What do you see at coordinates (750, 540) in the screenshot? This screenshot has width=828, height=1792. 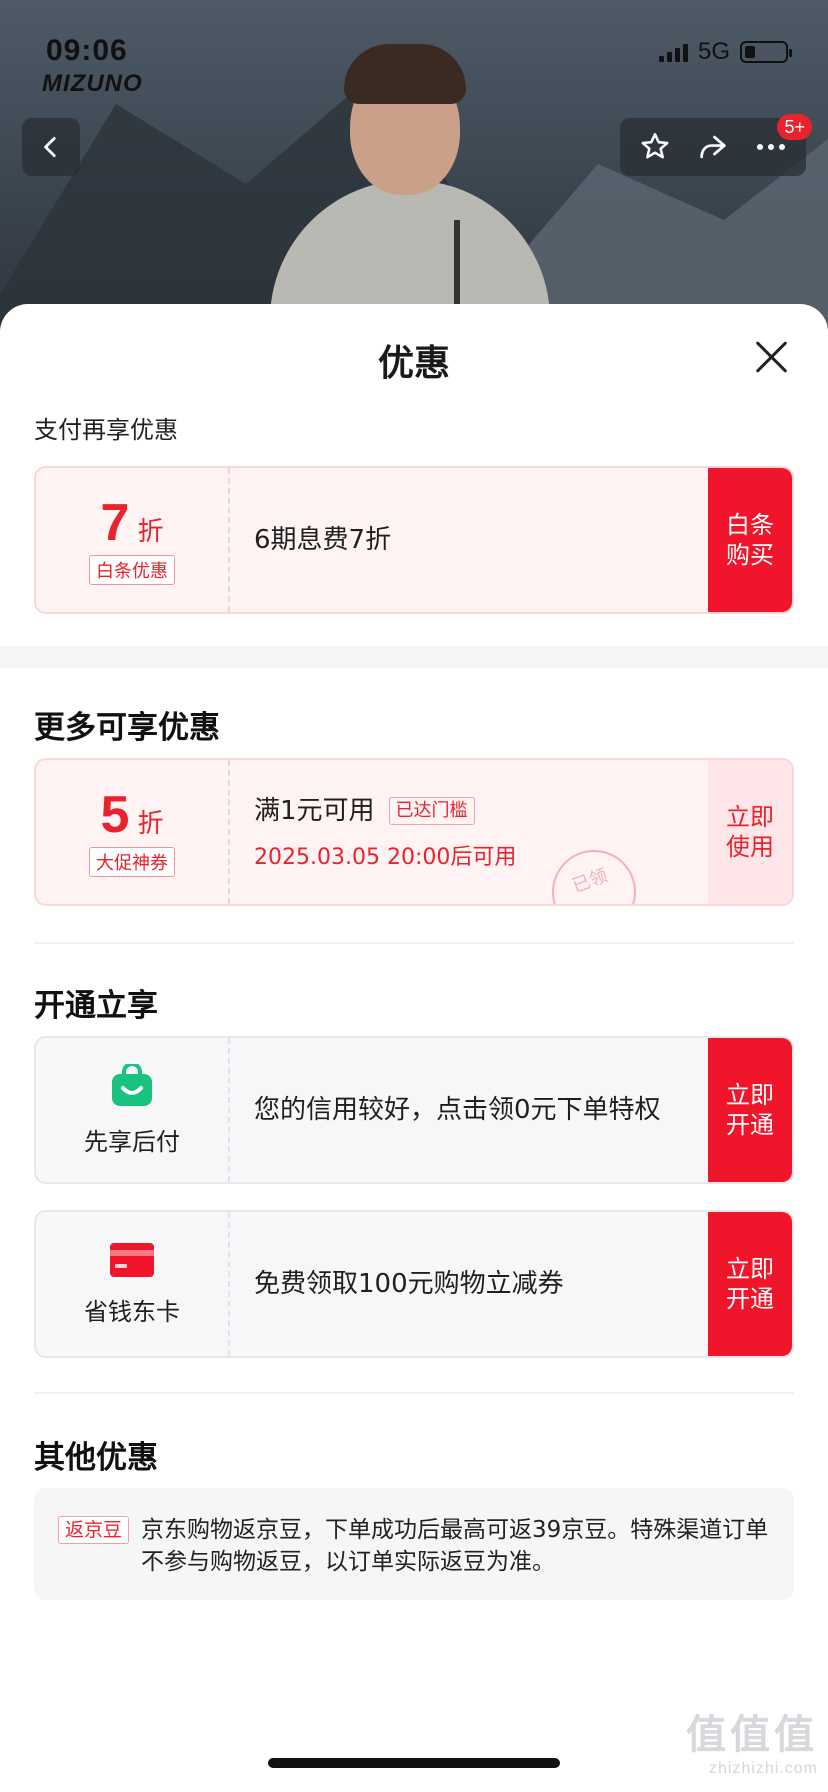 I see `baitiao-buy-button: 白条购买` at bounding box center [750, 540].